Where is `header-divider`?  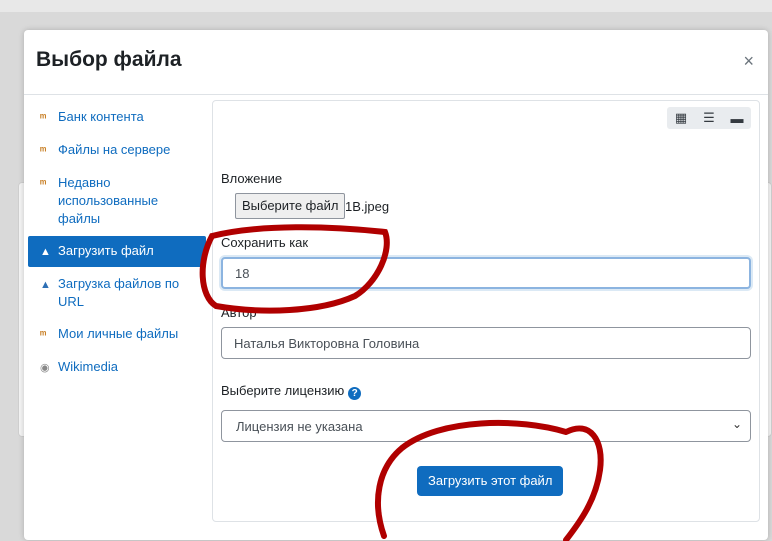 header-divider is located at coordinates (396, 94).